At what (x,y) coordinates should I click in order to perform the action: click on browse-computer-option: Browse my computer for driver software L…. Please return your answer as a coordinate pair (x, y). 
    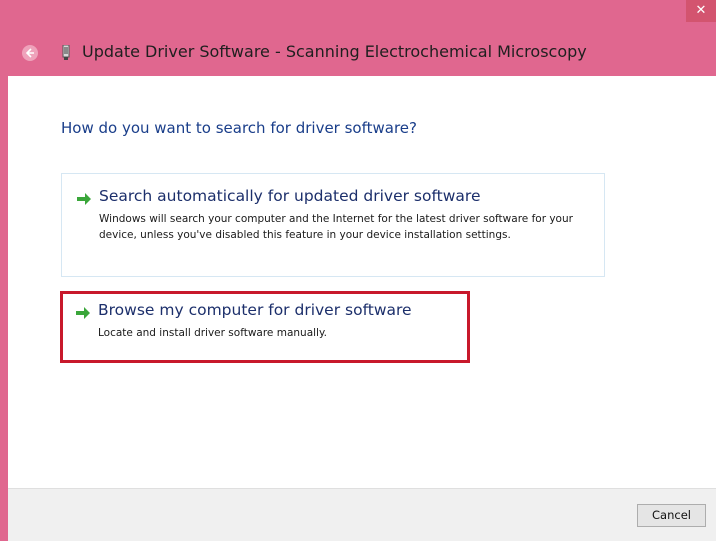
    Looking at the image, I should click on (265, 327).